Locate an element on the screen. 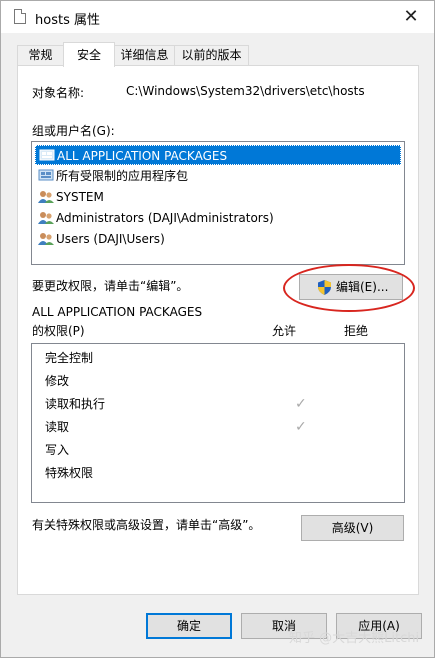  watermark: 知乎 @大吉大熊Litchi is located at coordinates (354, 638).